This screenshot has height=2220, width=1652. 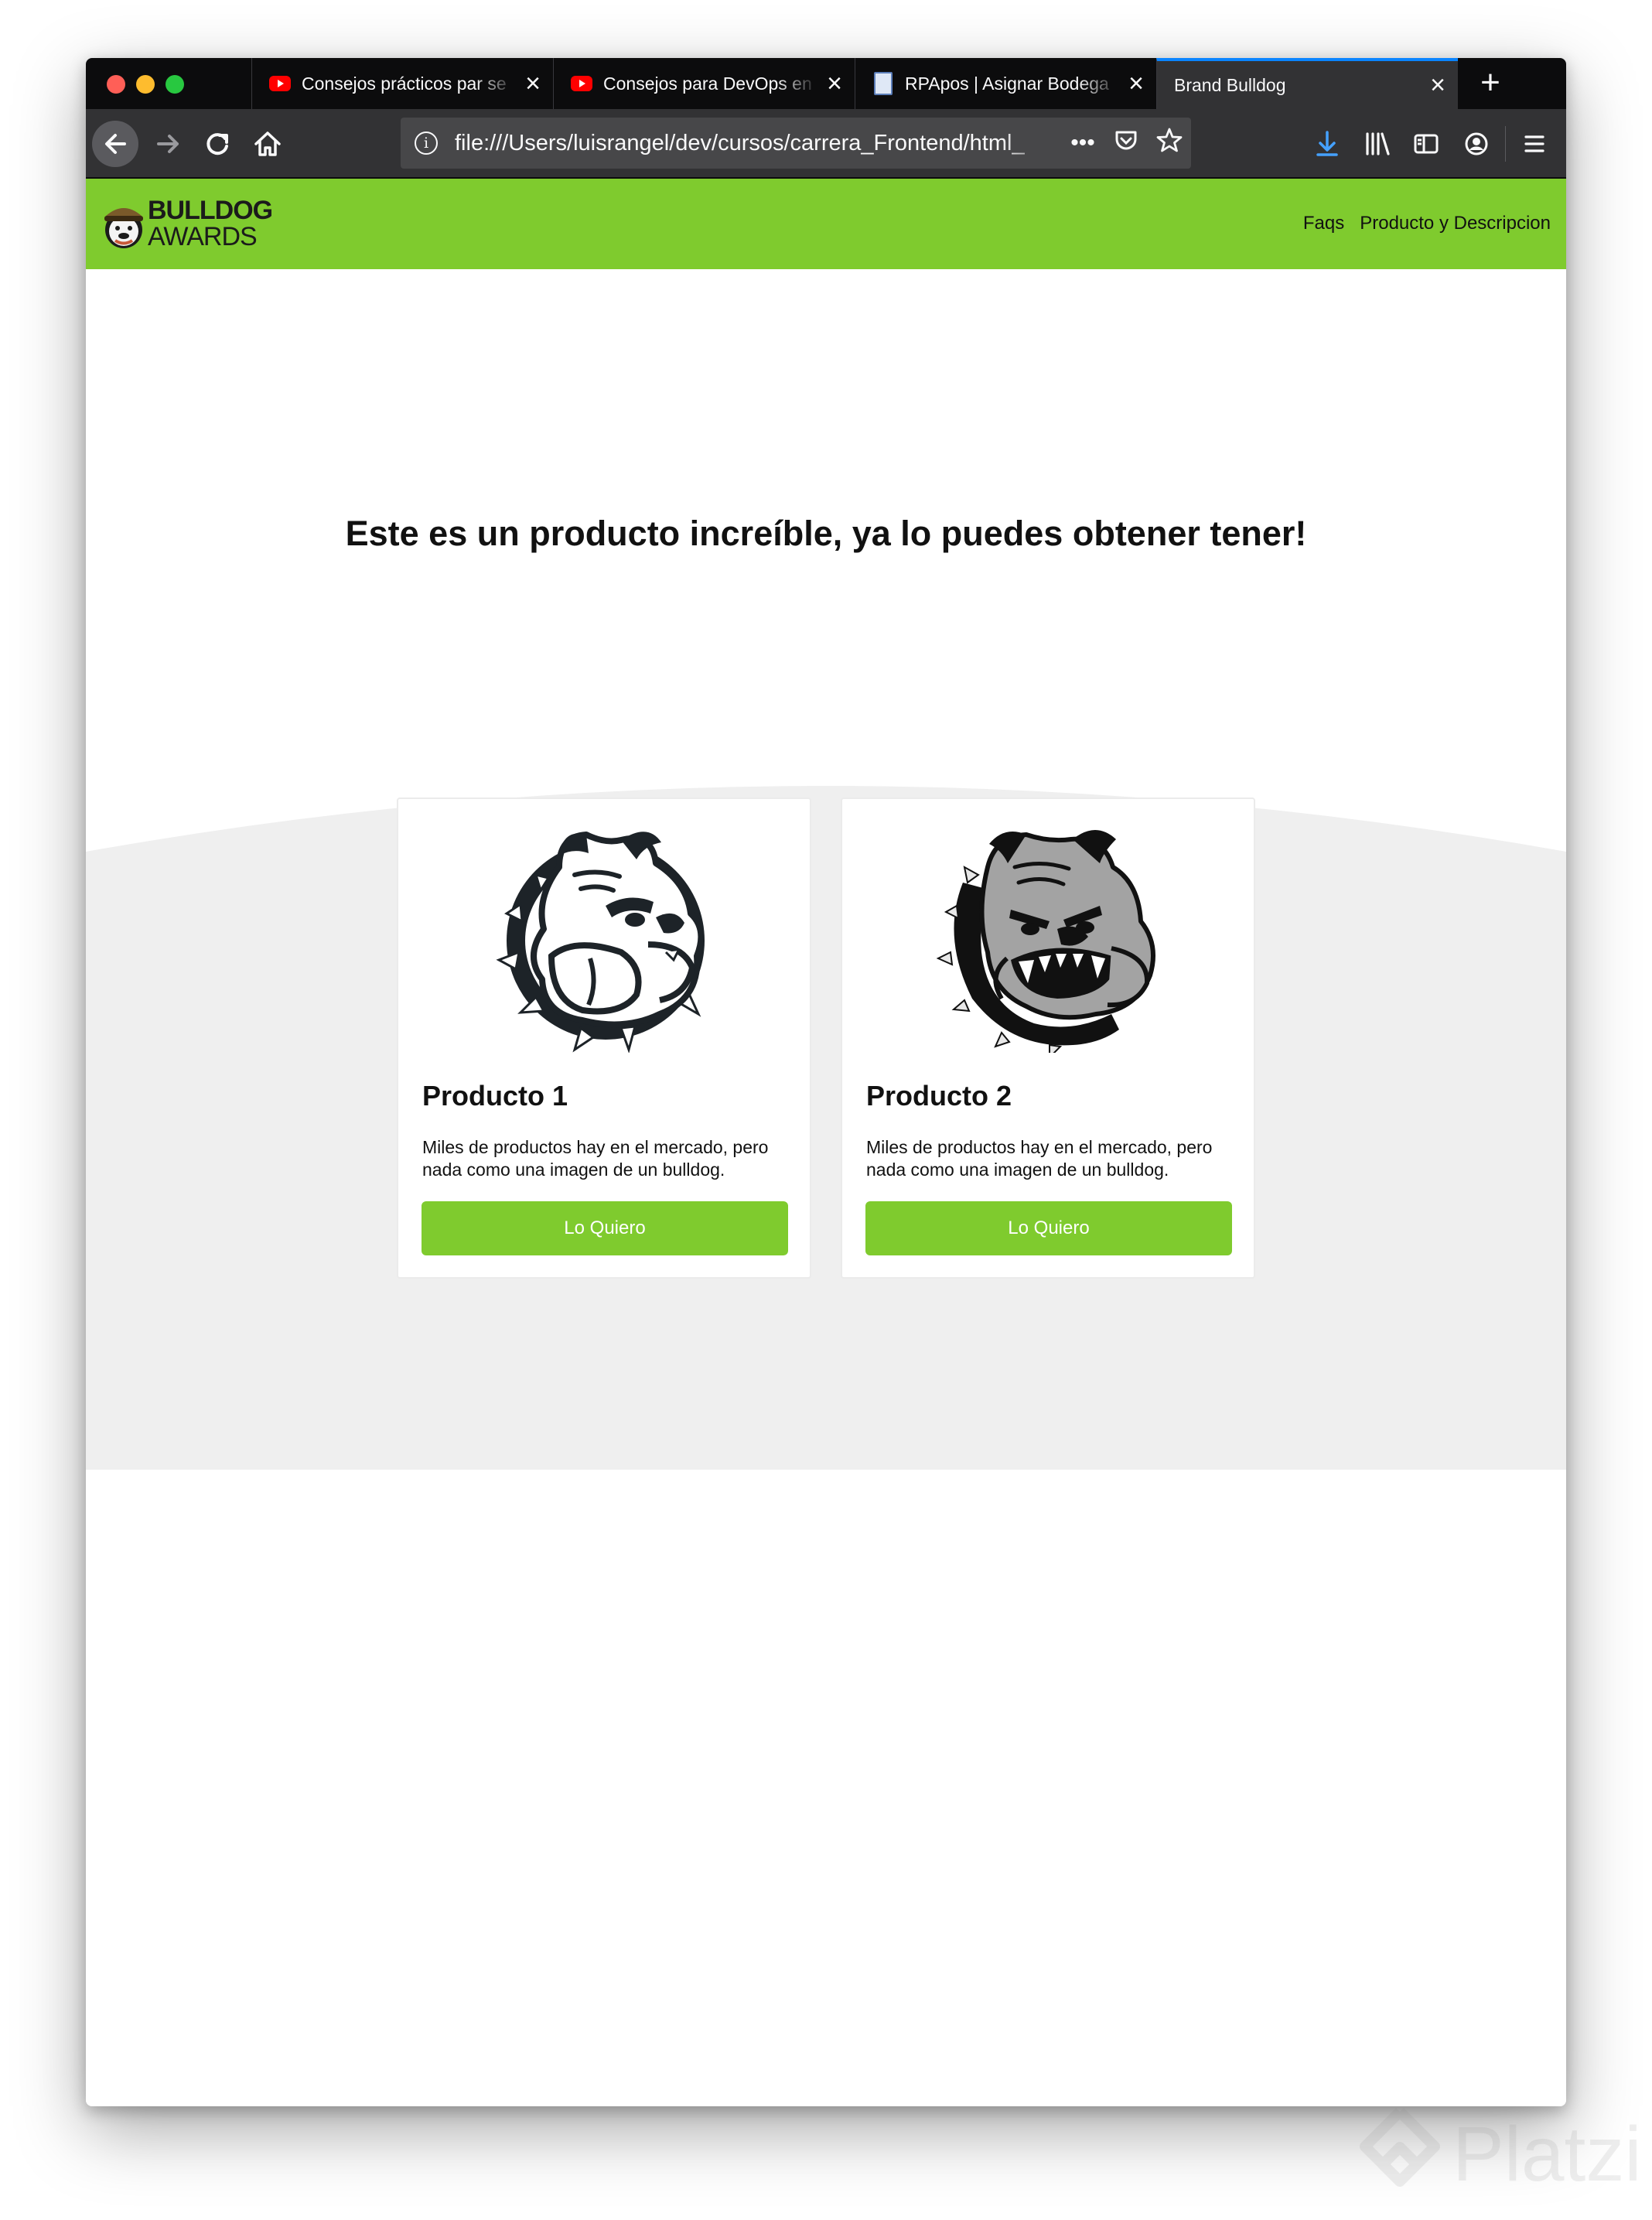 What do you see at coordinates (1230, 84) in the screenshot?
I see `tab-label: Brand Bulldog` at bounding box center [1230, 84].